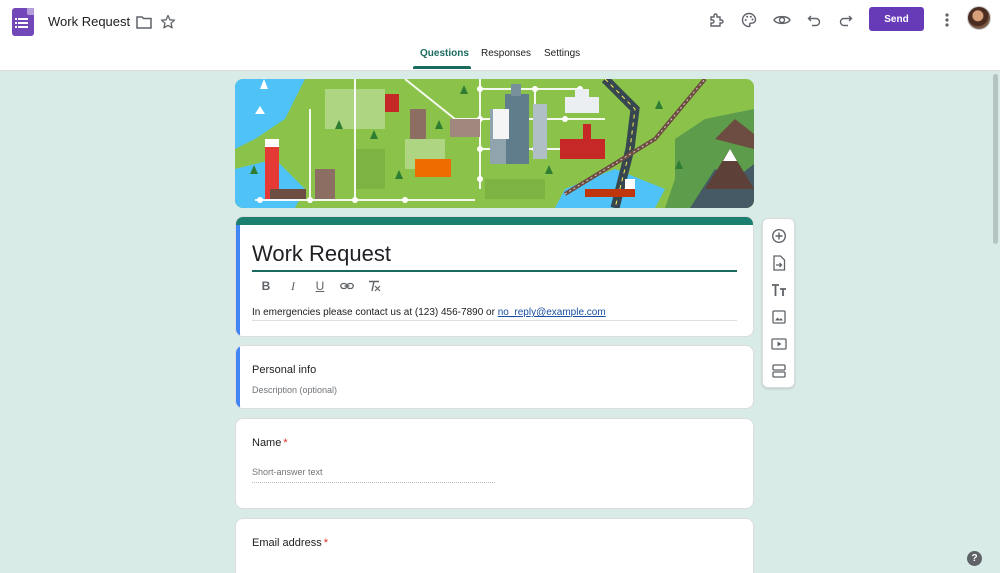 This screenshot has height=573, width=1000. Describe the element at coordinates (974, 558) in the screenshot. I see `help-icon: ?` at that location.